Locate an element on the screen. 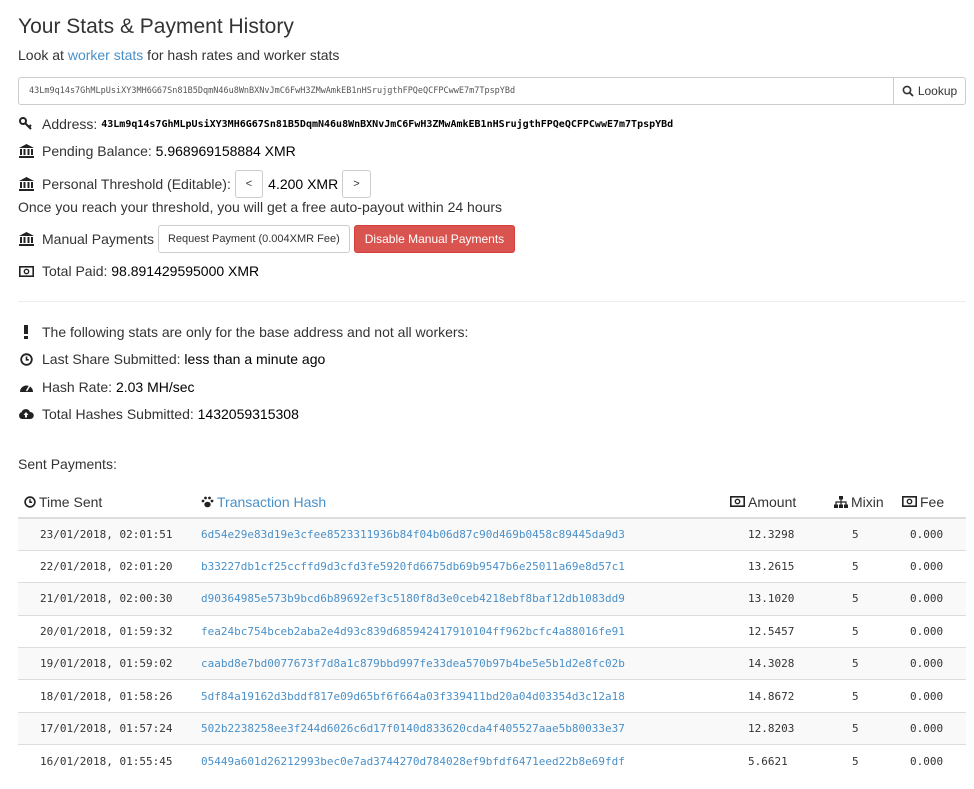  total-paid-row: Total Paid: 98.891429595000 XMR is located at coordinates (138, 271).